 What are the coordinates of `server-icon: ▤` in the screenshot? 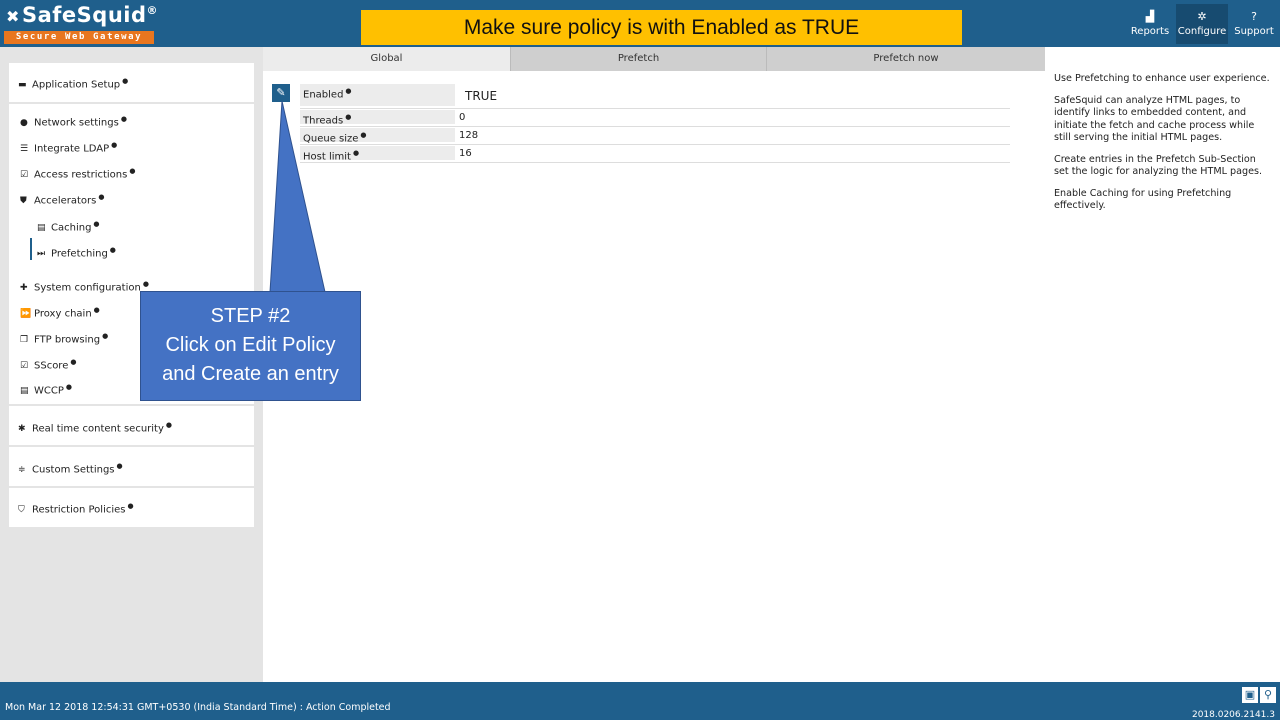 It's located at (24, 391).